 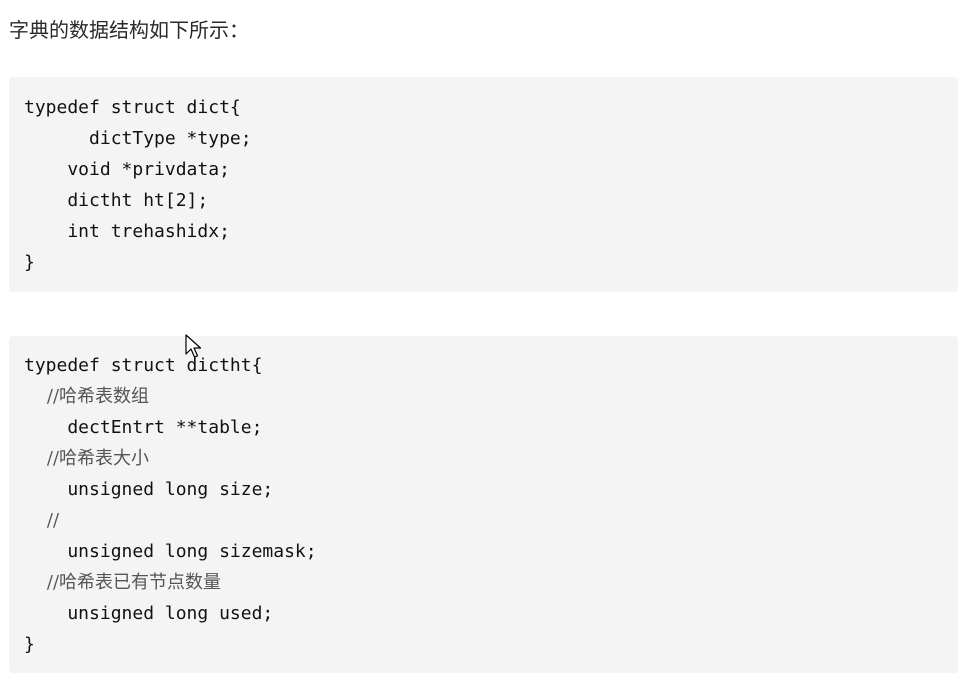 What do you see at coordinates (127, 231) in the screenshot?
I see `code-line: int trehashidx;` at bounding box center [127, 231].